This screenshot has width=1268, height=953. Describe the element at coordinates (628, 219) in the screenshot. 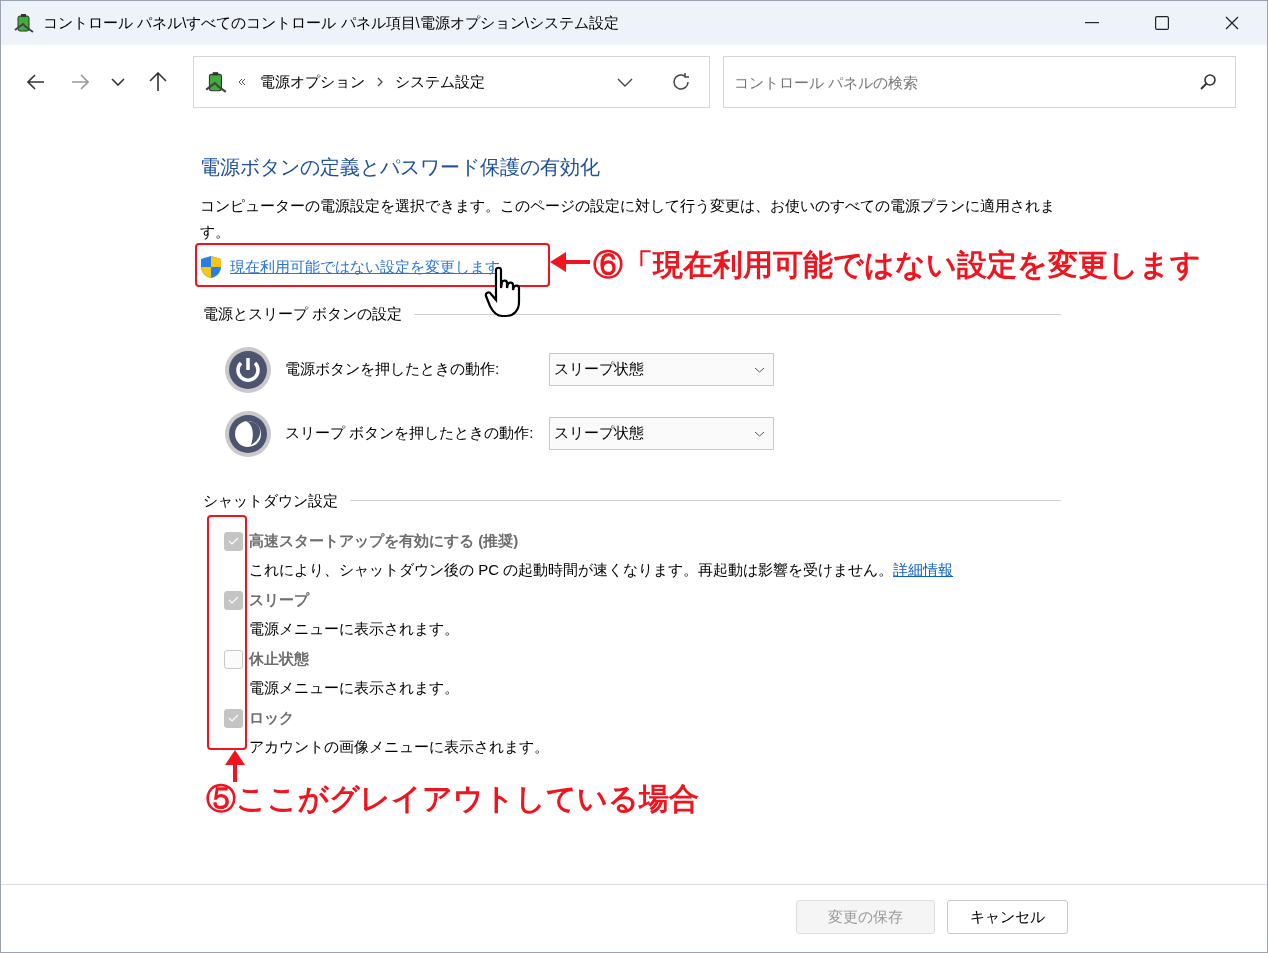

I see `description-text: コンピューターの電源設定を選択できます。このページの設定に対して行う変更は、お使いのすべての電源プランに適用されます。` at that location.